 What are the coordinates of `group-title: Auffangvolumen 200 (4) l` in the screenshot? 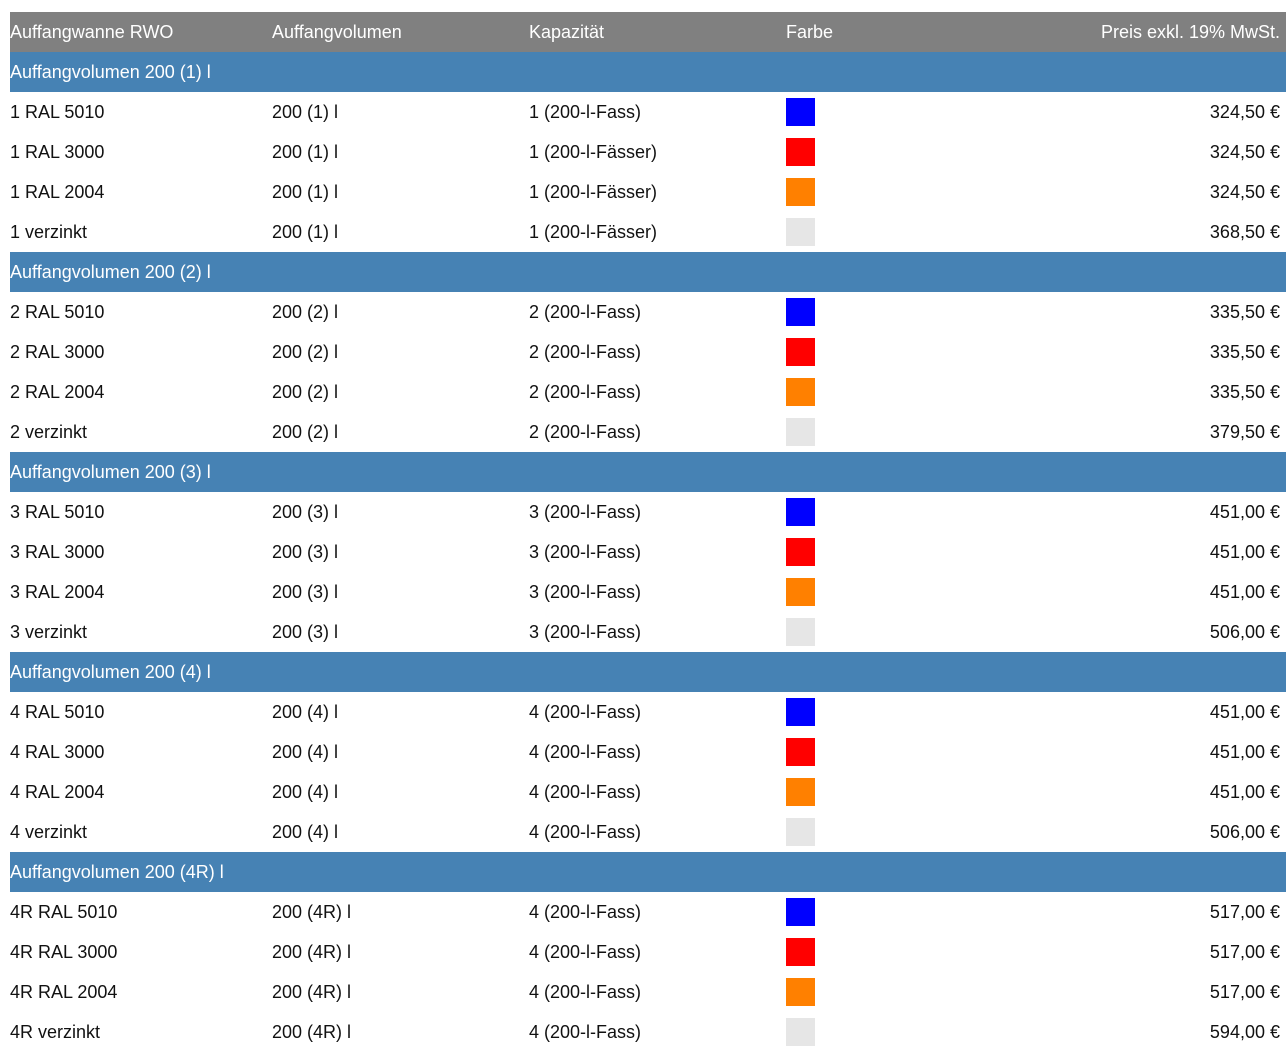 It's located at (110, 671).